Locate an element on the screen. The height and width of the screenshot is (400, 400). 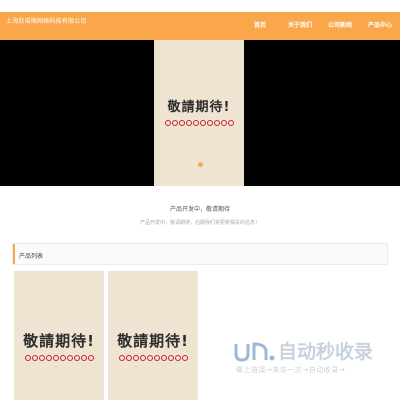
top-header: 上海欣诺顺网络科技有限公司 首页 关于我们 公司新闻 产品中心 is located at coordinates (200, 26).